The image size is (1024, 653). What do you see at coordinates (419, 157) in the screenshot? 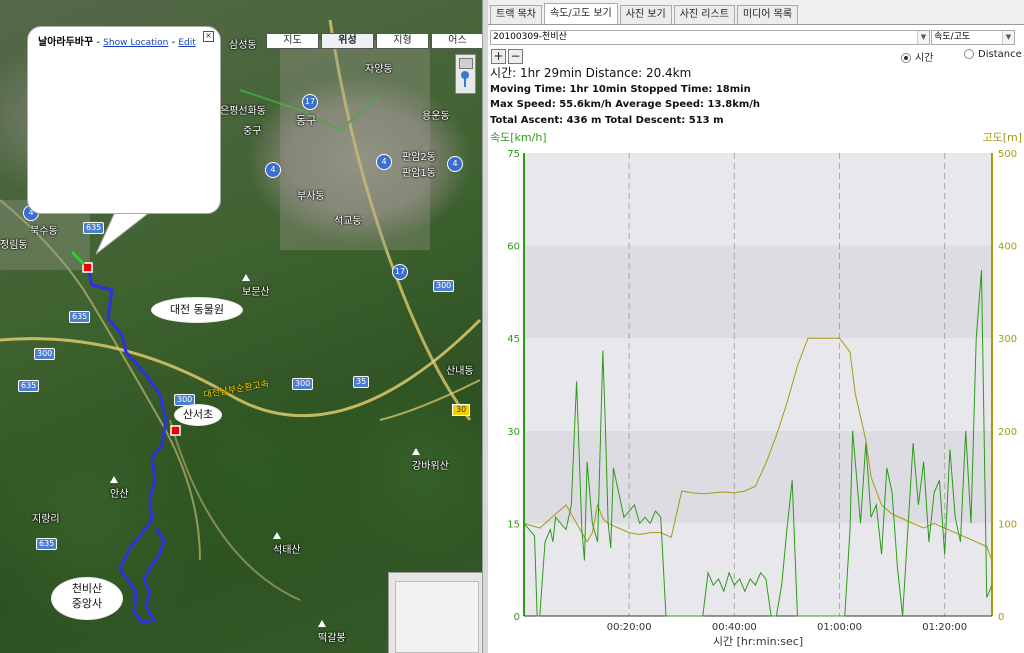
I see `place-label: 판암2동` at bounding box center [419, 157].